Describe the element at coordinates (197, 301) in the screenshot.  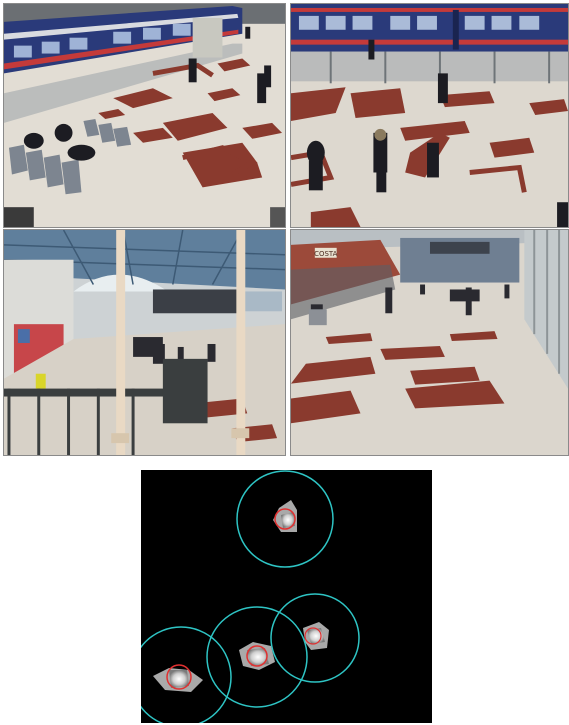
I see `departure-board` at that location.